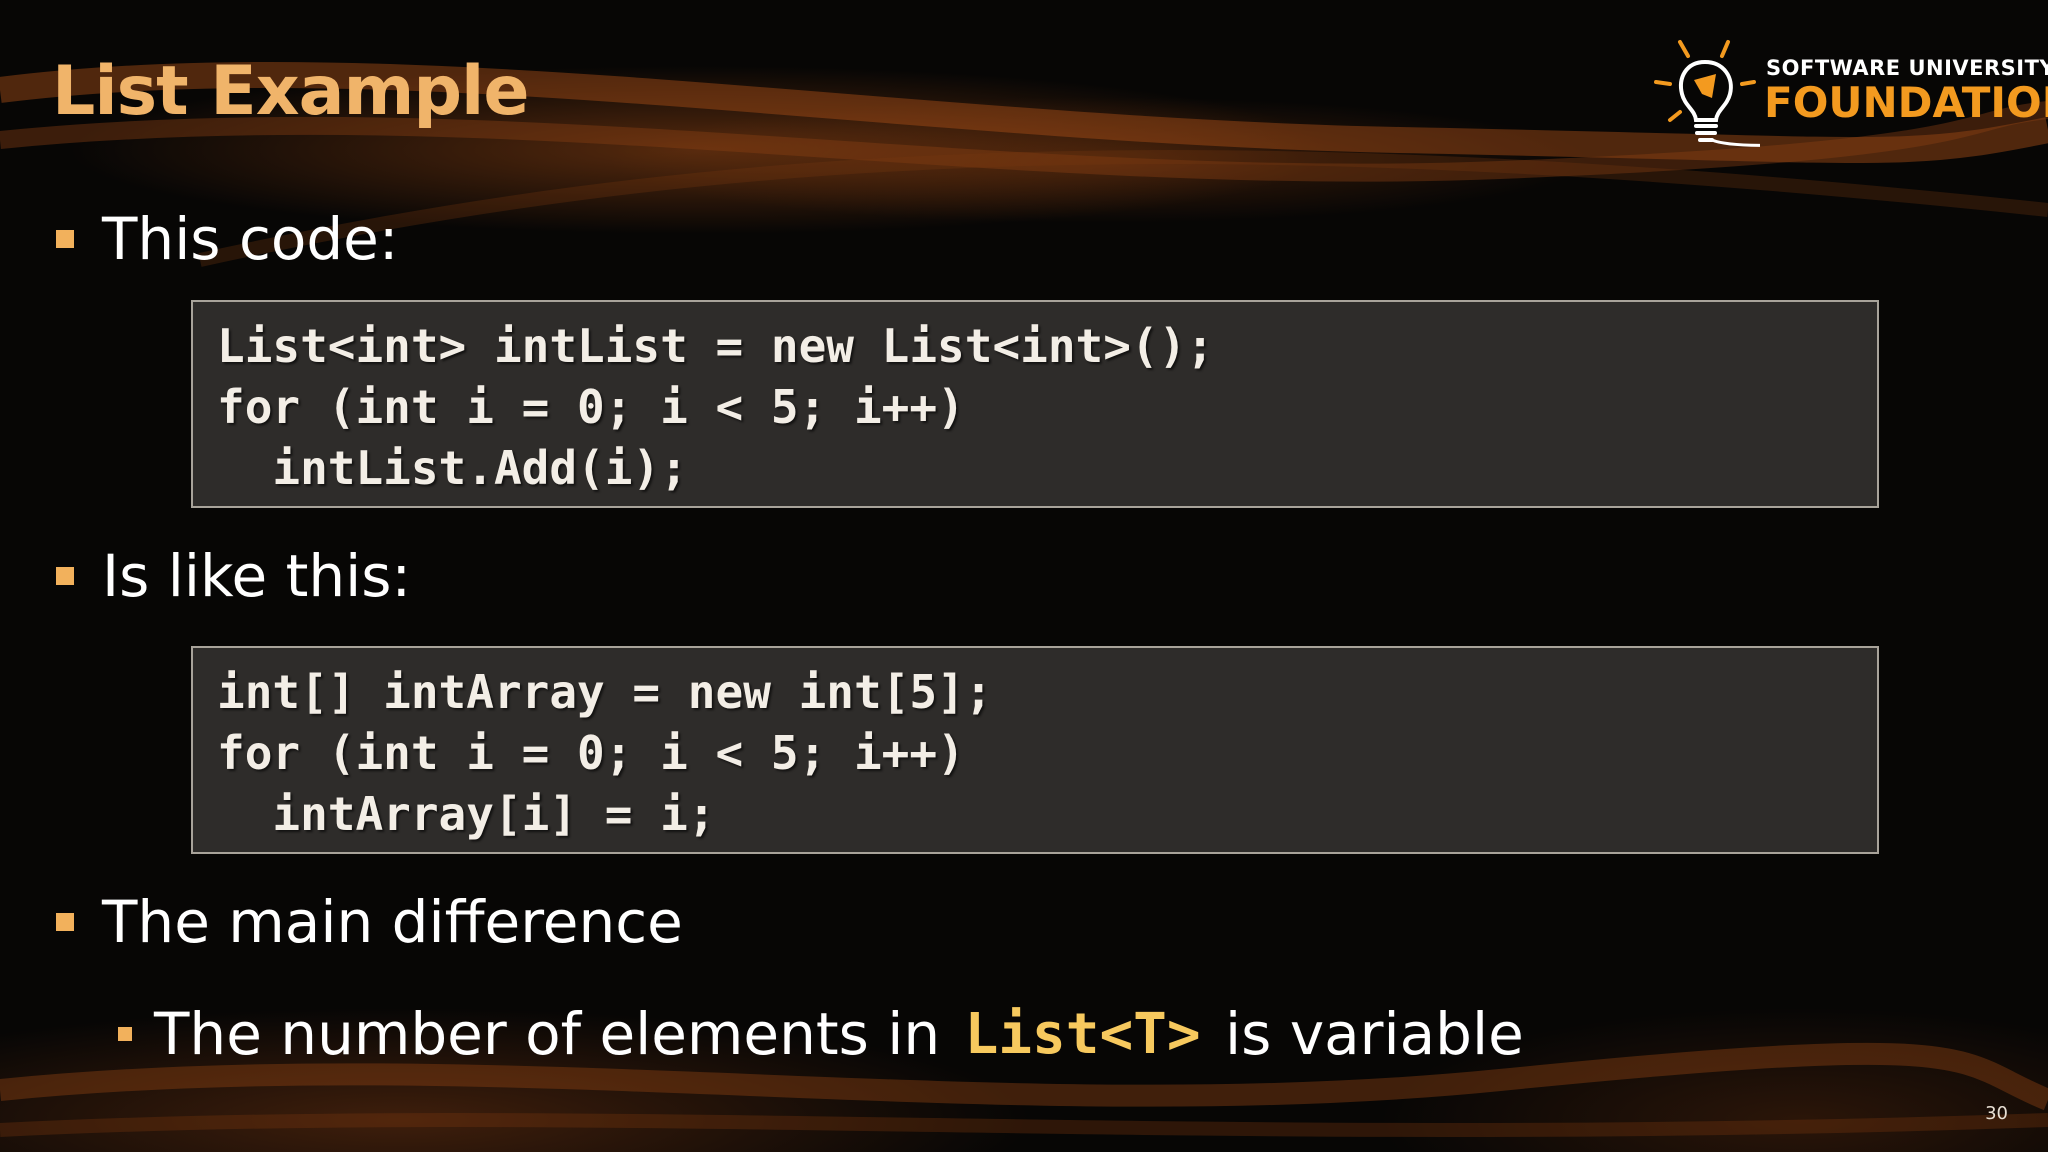 The width and height of the screenshot is (2048, 1152). What do you see at coordinates (452, 468) in the screenshot?
I see `code-line: intList.Add(i);` at bounding box center [452, 468].